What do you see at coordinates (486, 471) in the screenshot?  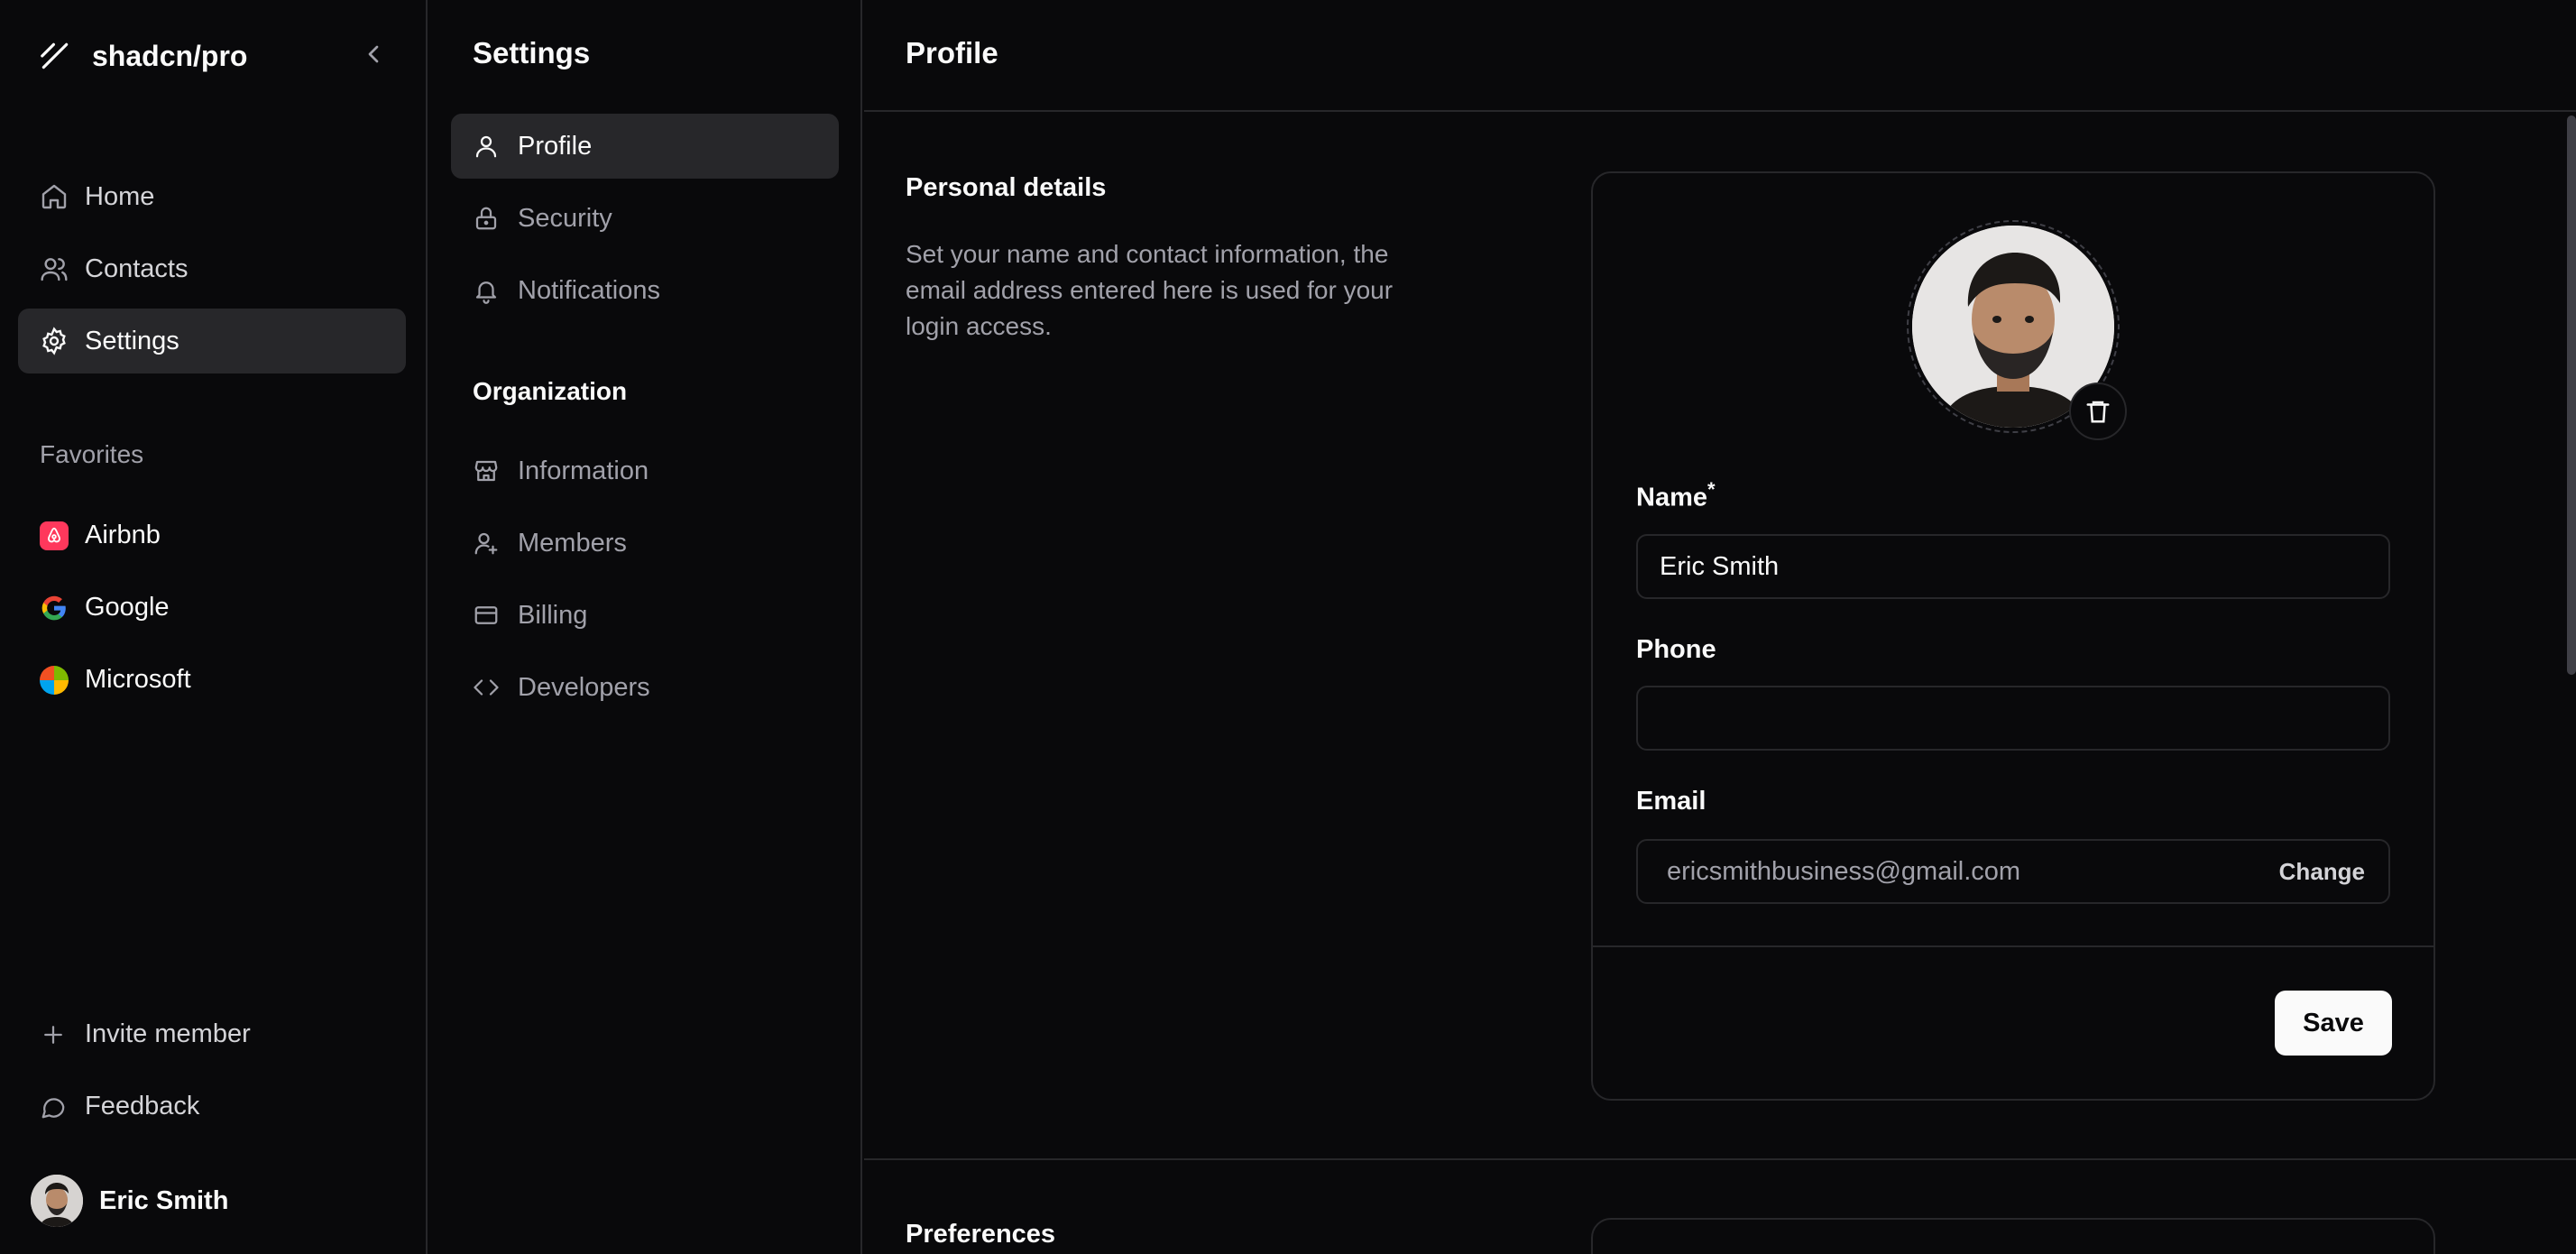 I see `store-icon` at bounding box center [486, 471].